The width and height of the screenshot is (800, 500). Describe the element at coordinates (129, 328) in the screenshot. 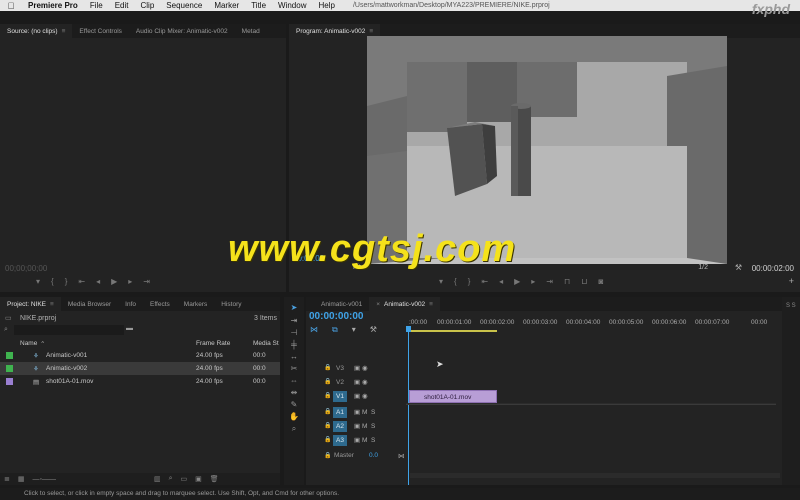

I see `new-bin-icon: ▬` at that location.